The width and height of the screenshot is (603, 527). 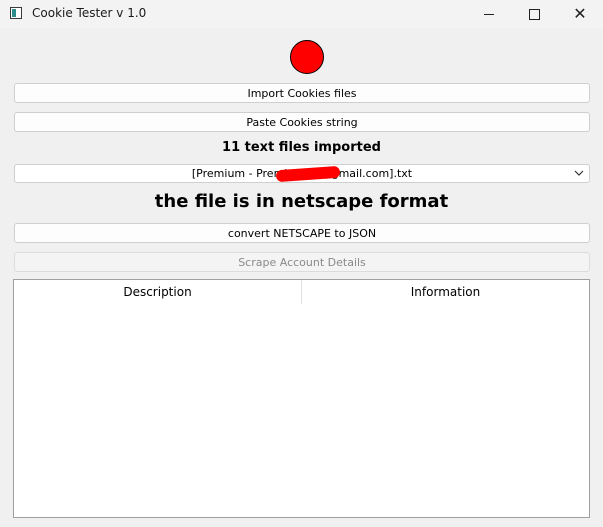 I want to click on window-title: Cookie Tester v 1.0, so click(x=89, y=13).